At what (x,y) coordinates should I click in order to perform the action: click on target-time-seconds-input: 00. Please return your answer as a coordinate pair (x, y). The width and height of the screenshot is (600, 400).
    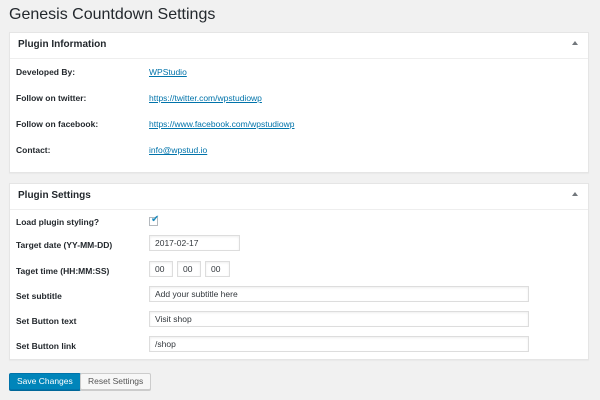
    Looking at the image, I should click on (217, 269).